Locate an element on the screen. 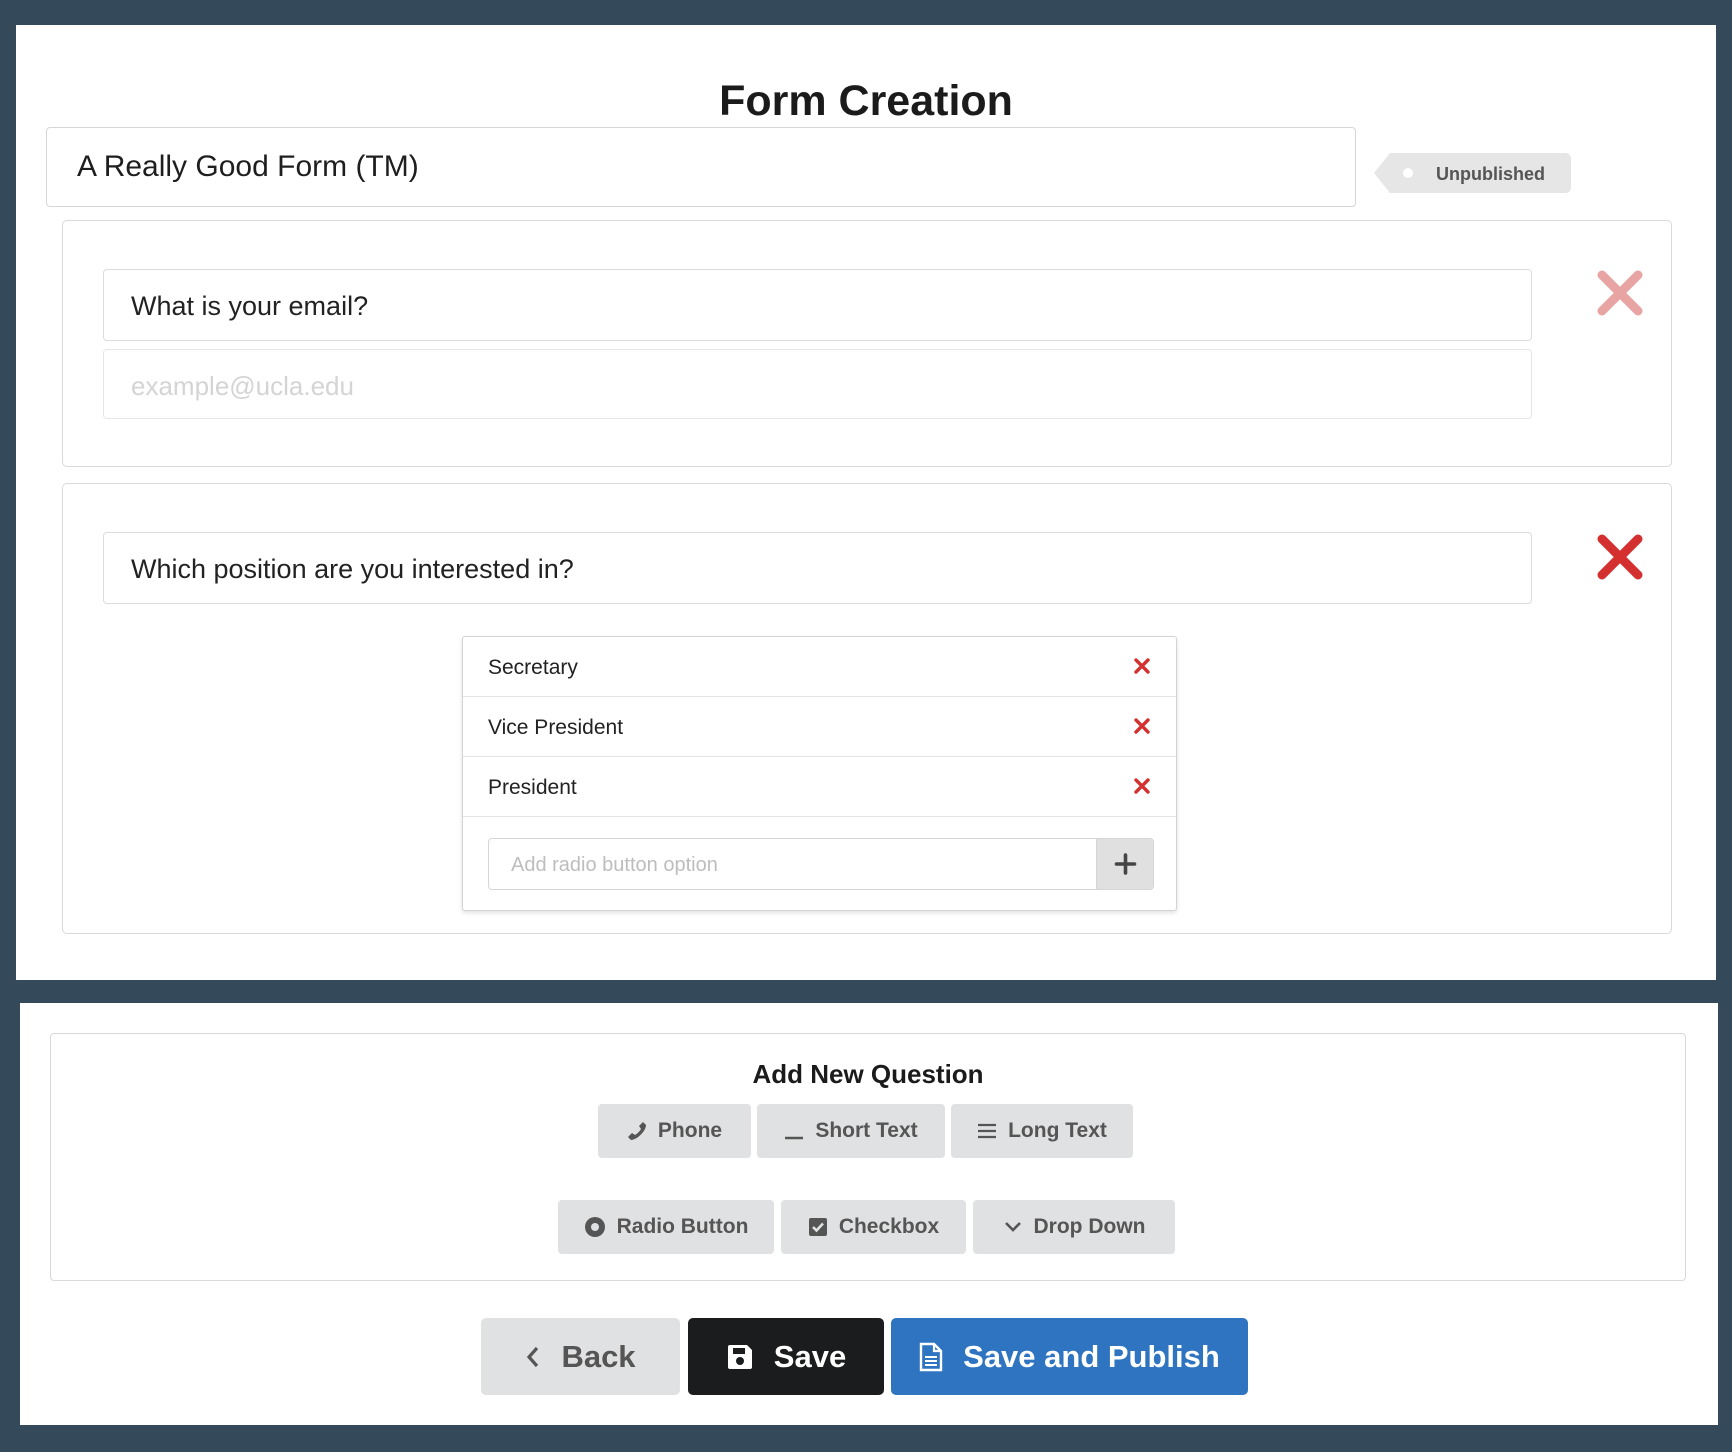 The height and width of the screenshot is (1452, 1732). add-question-title: Add New Question is located at coordinates (868, 1074).